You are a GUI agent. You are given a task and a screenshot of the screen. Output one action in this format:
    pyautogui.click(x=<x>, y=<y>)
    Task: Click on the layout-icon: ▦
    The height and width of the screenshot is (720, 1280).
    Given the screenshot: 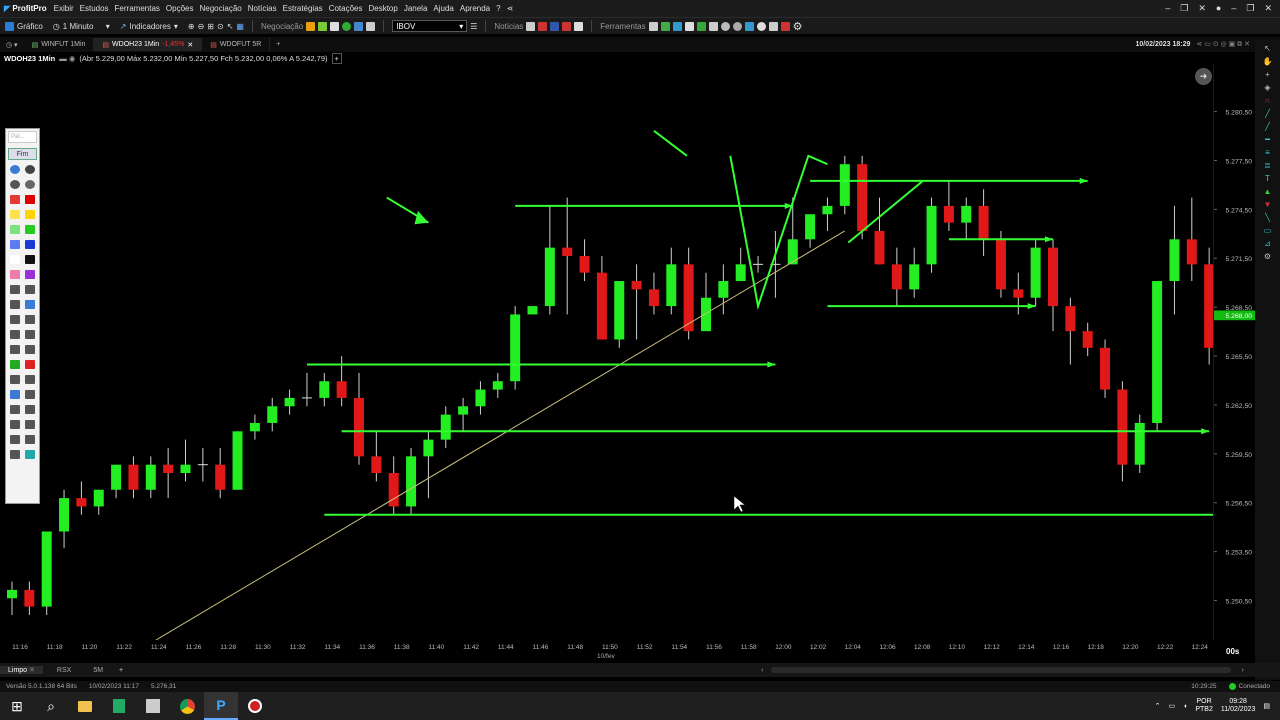 What is the action you would take?
    pyautogui.click(x=240, y=26)
    